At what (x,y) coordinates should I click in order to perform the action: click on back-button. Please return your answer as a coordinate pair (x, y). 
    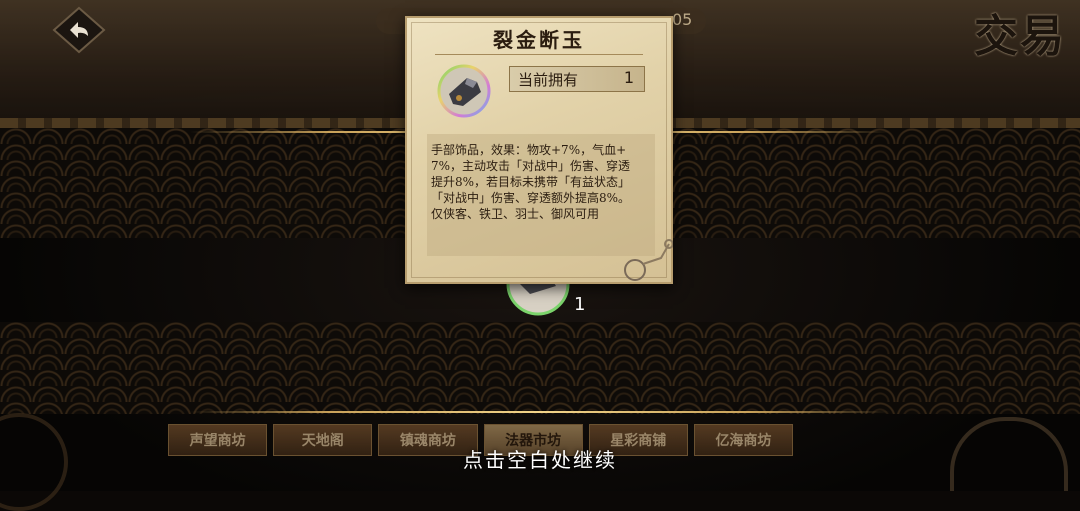
    Looking at the image, I should click on (79, 30).